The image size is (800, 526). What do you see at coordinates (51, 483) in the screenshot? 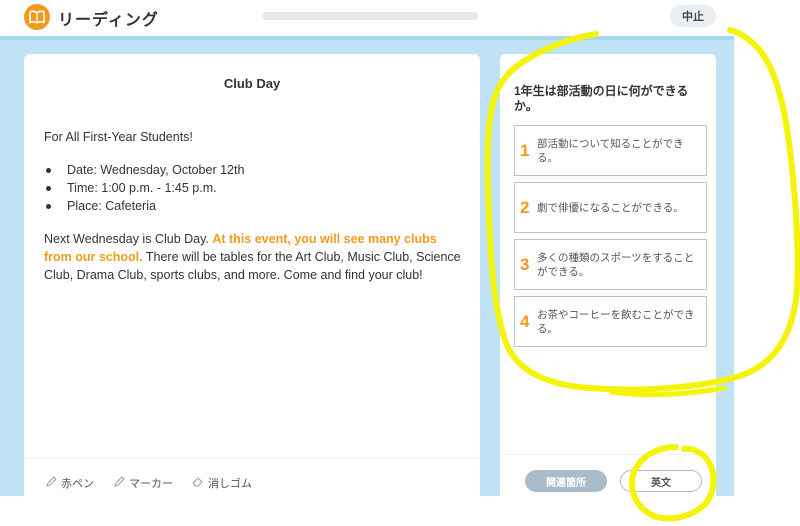
I see `pen-icon` at bounding box center [51, 483].